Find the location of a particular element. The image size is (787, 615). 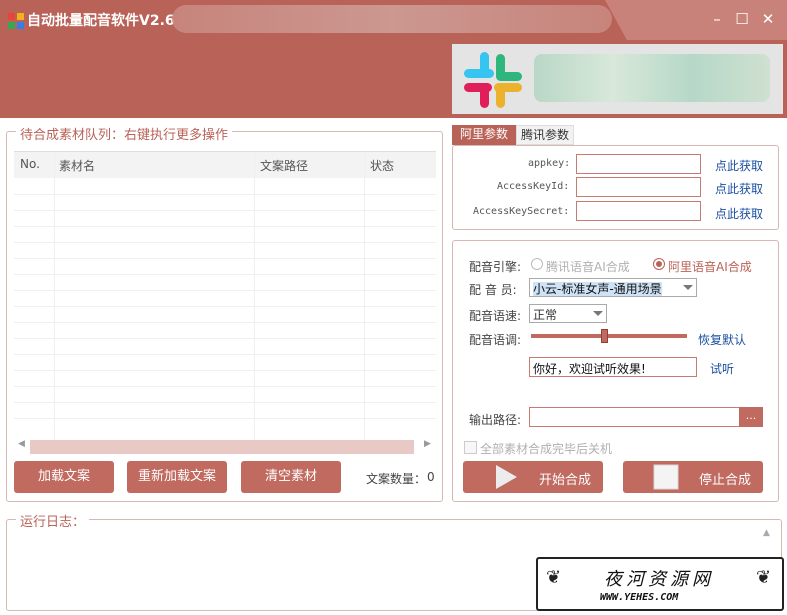

shutdown-checkbox is located at coordinates (470, 447).